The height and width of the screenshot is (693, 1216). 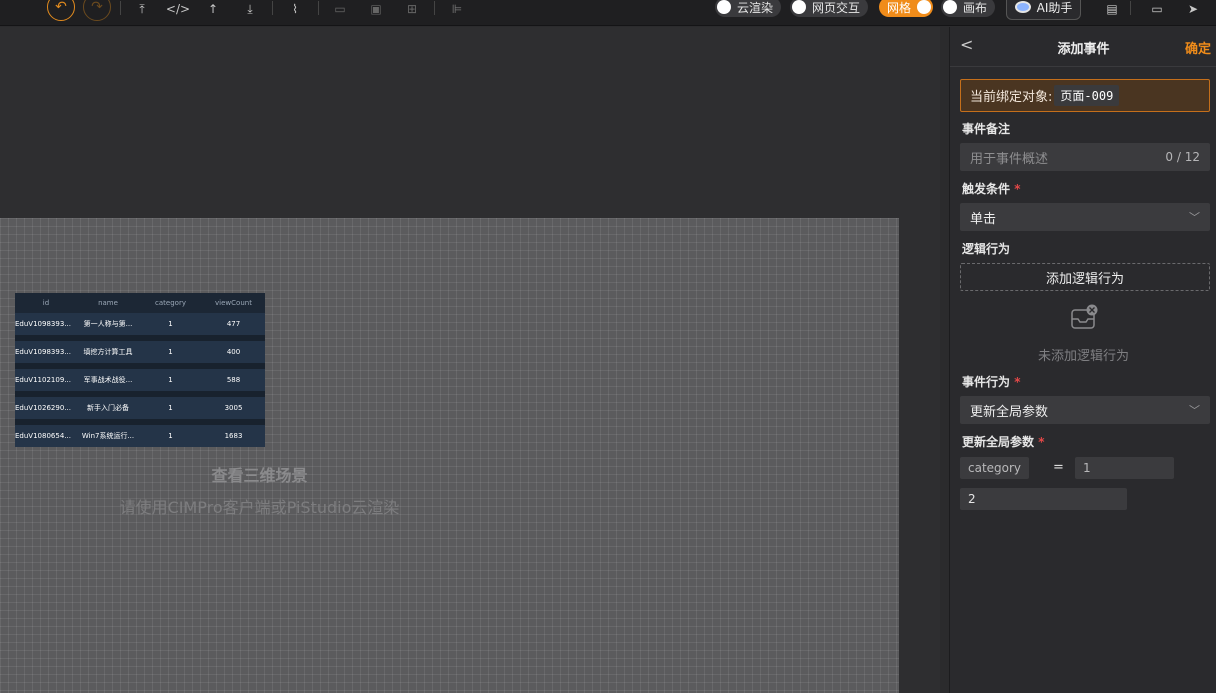 What do you see at coordinates (975, 7) in the screenshot?
I see `toggle-label: 画布` at bounding box center [975, 7].